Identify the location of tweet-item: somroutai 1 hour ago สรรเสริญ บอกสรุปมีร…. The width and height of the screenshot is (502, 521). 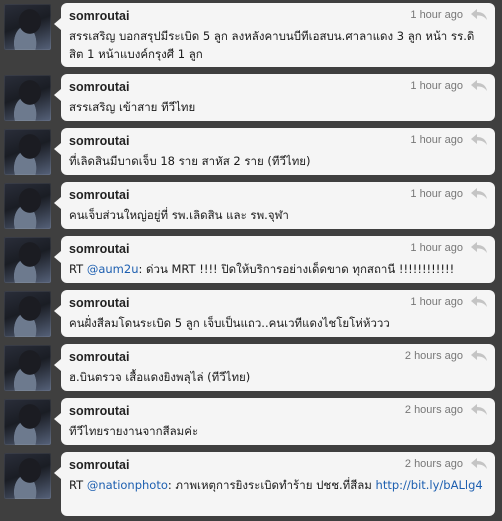
(251, 36).